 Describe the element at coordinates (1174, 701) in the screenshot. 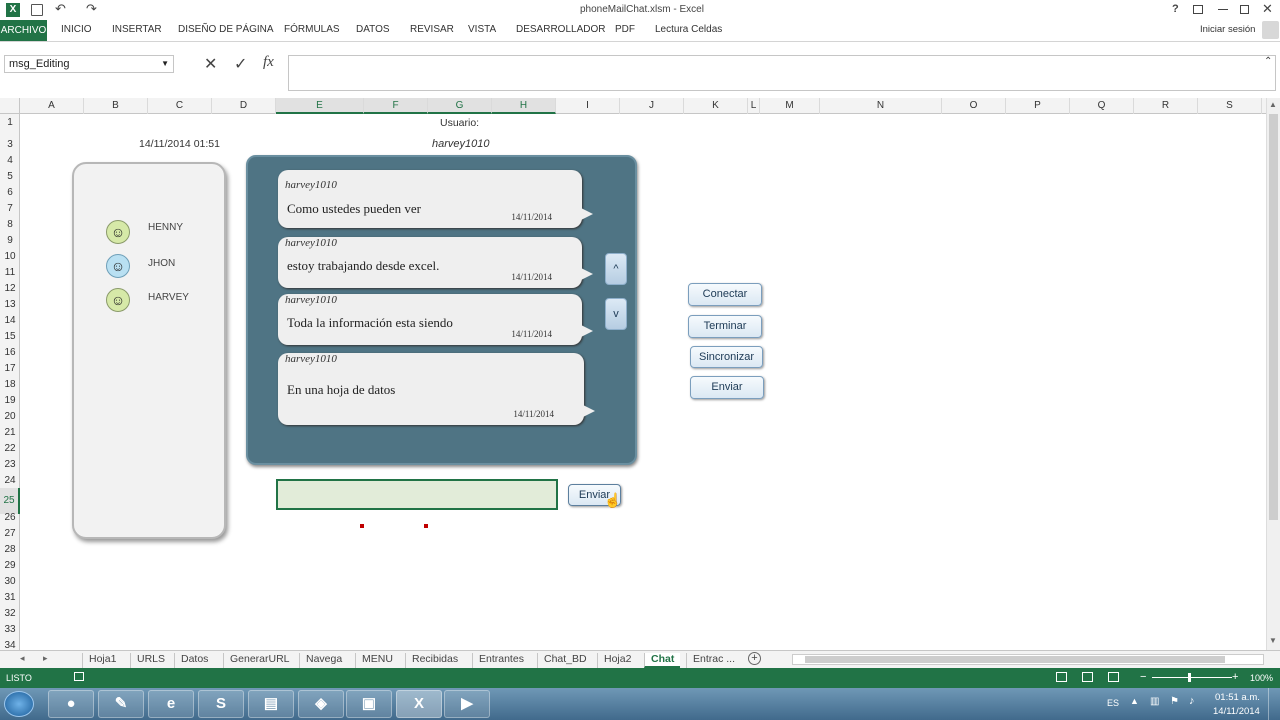

I see `flag-icon: ⚑` at that location.